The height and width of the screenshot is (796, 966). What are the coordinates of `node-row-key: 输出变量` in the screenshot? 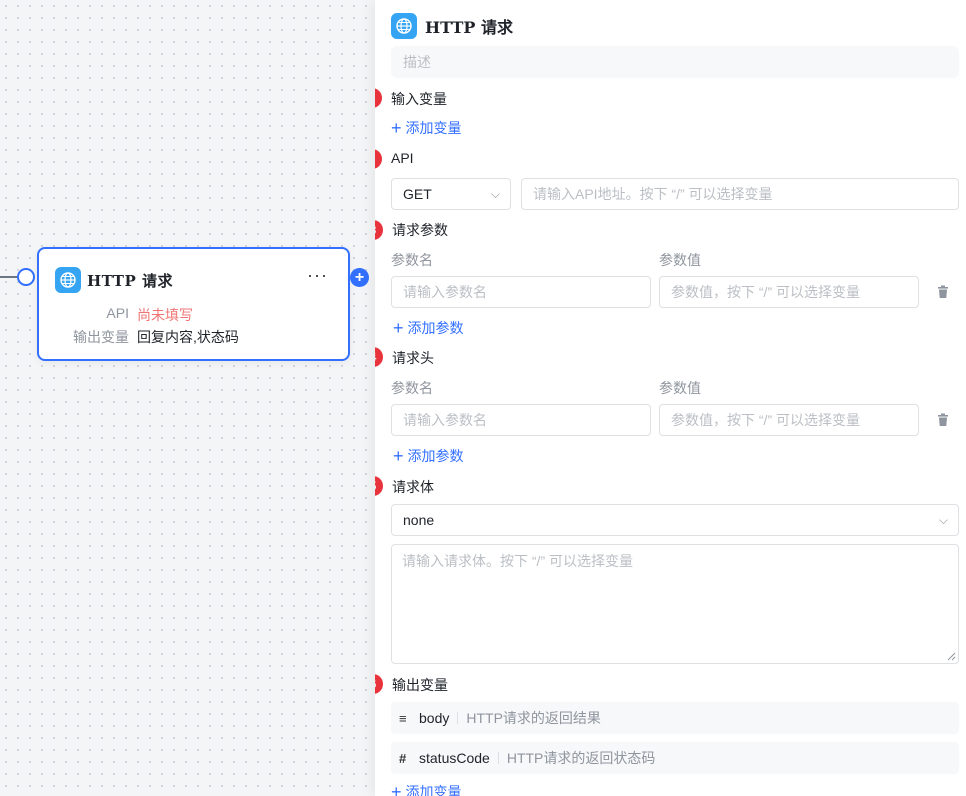 It's located at (101, 337).